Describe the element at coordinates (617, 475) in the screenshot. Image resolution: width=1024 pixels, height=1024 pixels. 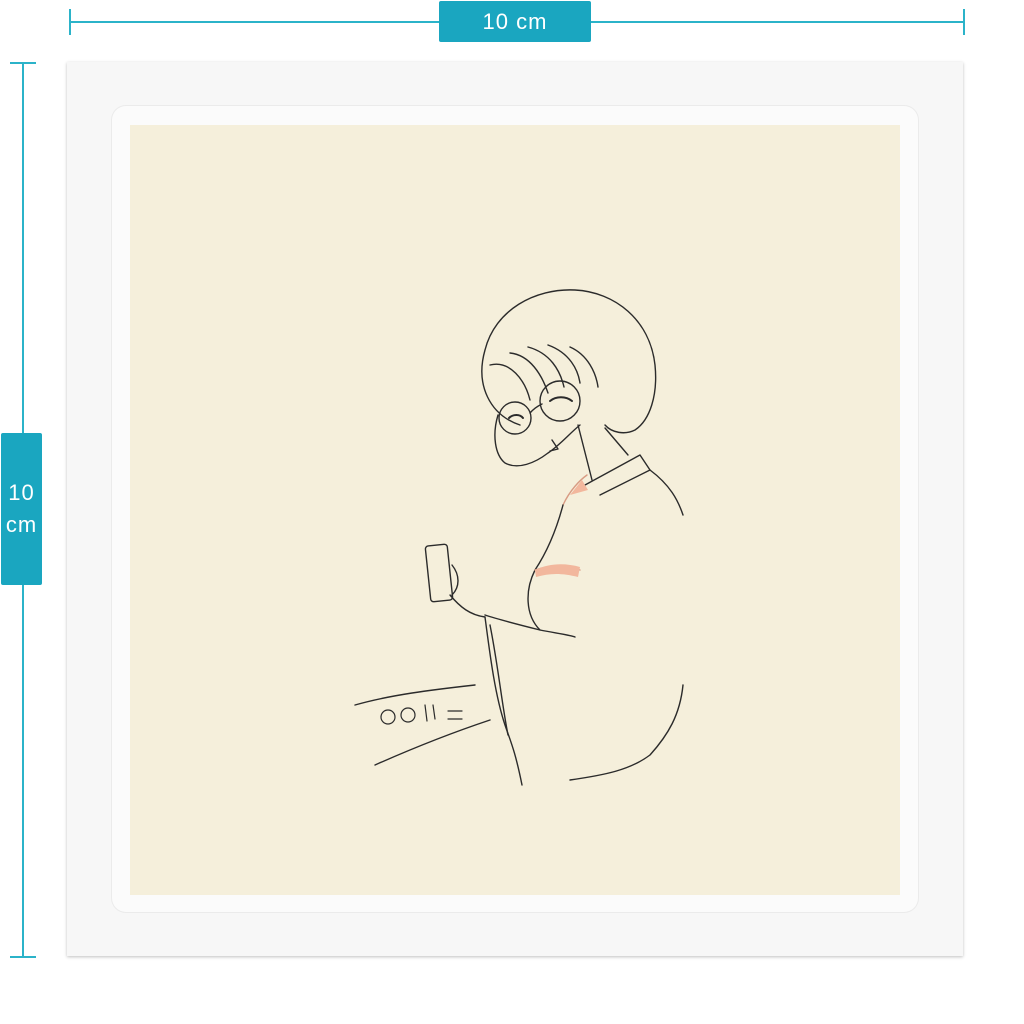
I see `kimono-collar` at that location.